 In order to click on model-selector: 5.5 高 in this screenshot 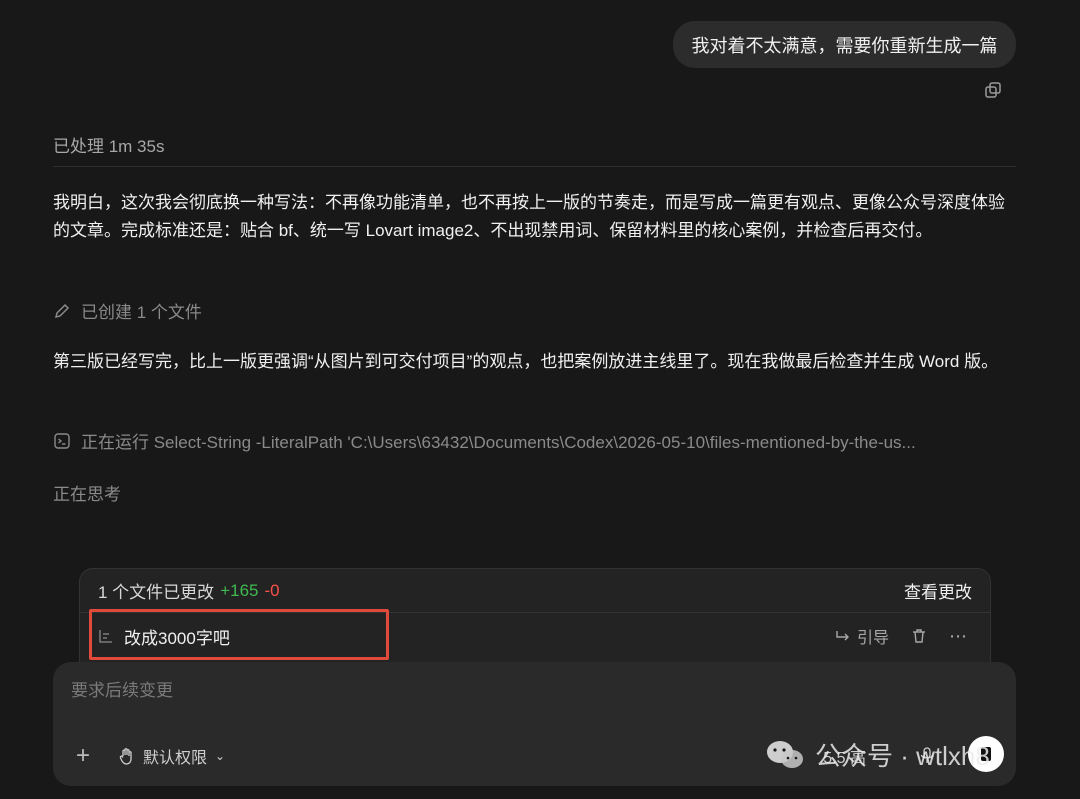, I will do `click(844, 756)`.